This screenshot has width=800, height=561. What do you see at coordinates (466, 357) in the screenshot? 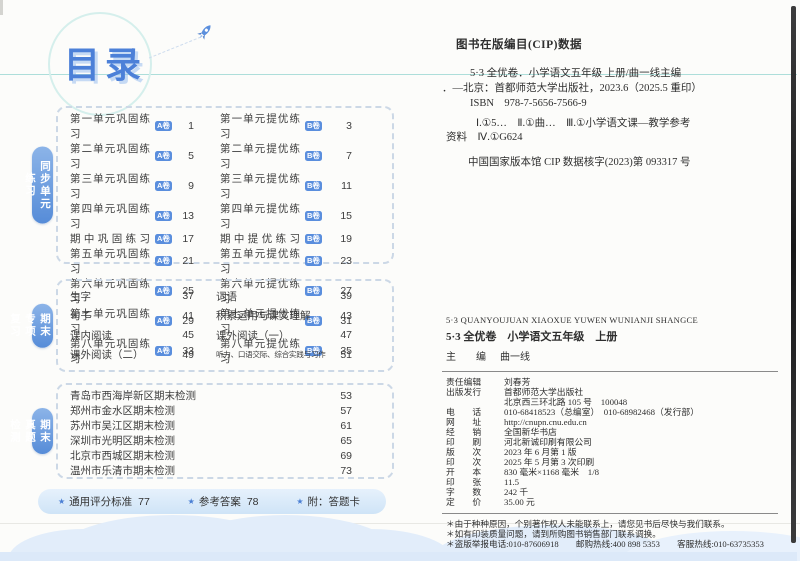
I see `editor-label: 主 编` at bounding box center [466, 357].